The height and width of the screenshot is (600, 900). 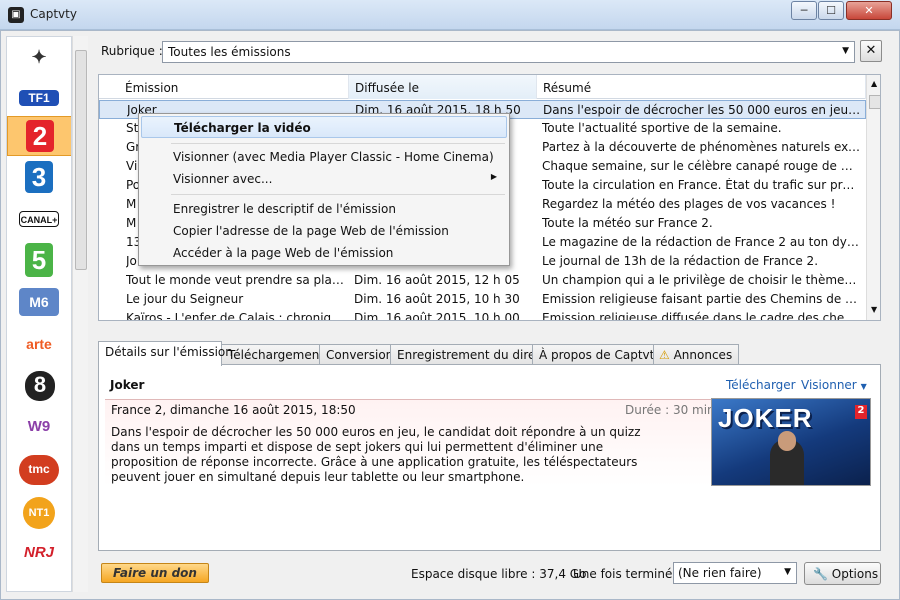 What do you see at coordinates (80, 314) in the screenshot?
I see `channel-scrollbar` at bounding box center [80, 314].